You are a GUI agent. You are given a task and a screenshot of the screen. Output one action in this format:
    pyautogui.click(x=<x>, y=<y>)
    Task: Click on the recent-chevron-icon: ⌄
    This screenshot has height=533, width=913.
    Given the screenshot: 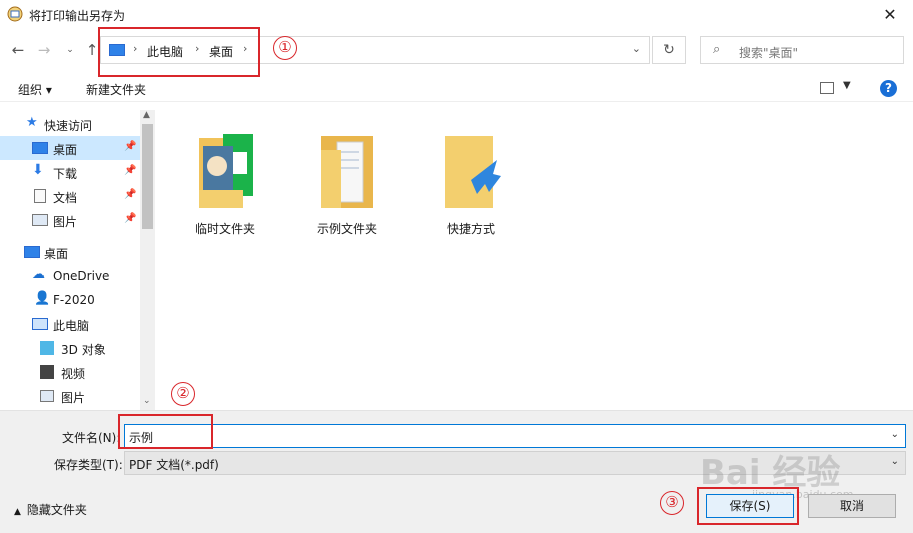 What is the action you would take?
    pyautogui.click(x=70, y=50)
    